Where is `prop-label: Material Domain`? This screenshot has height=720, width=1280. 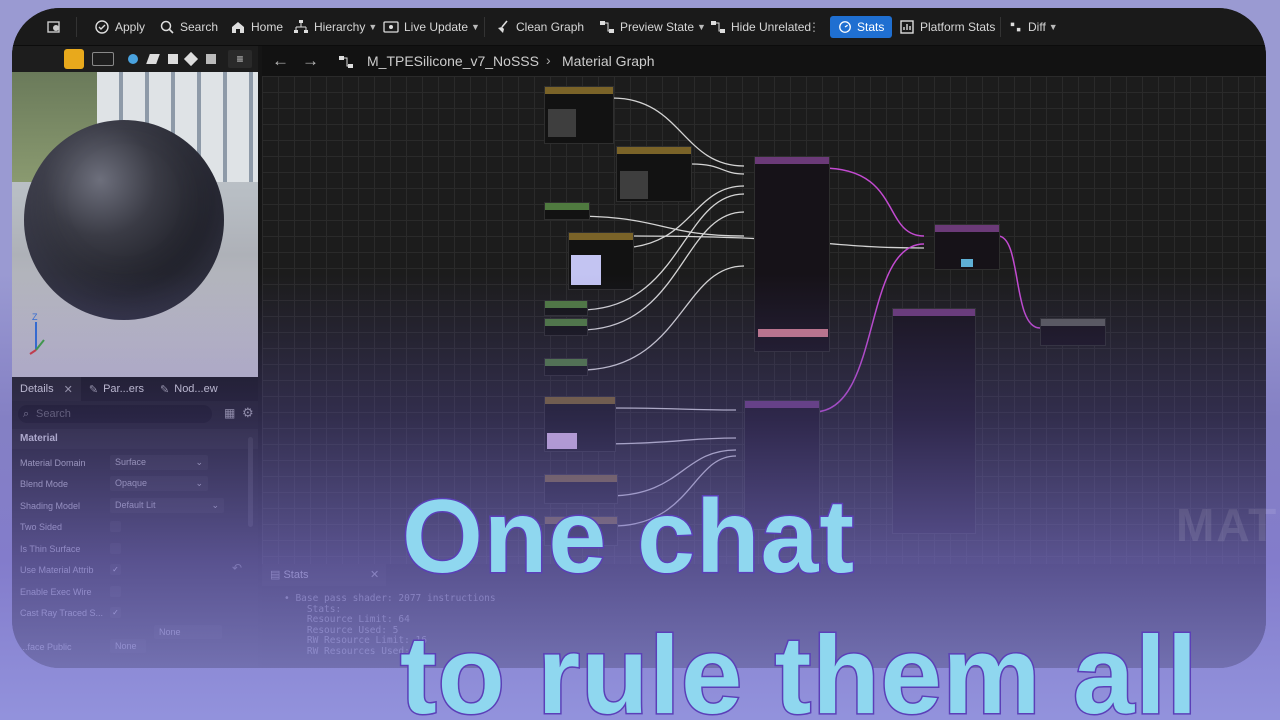
prop-label: Material Domain is located at coordinates (53, 463).